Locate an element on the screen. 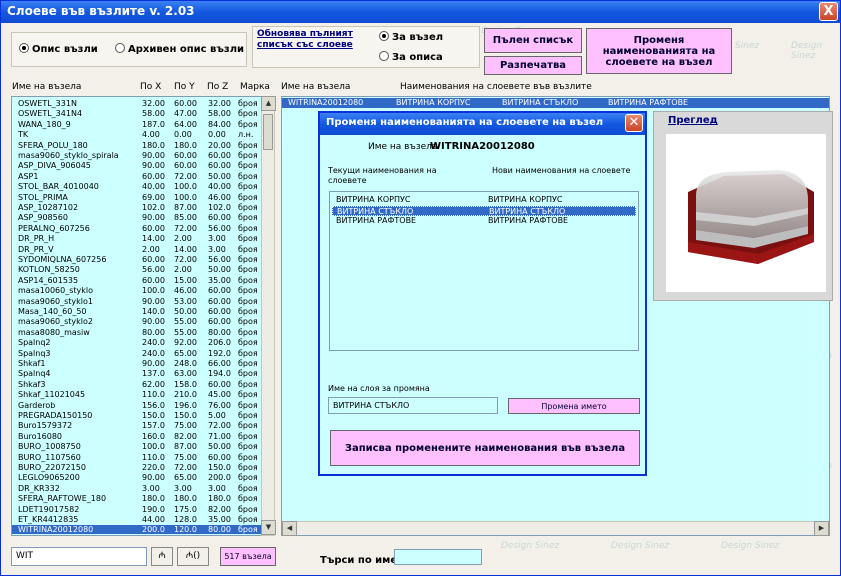 The width and height of the screenshot is (841, 576). list-item: LEGLO9065200 90.00 65.00 200.0 броя is located at coordinates (136, 477).